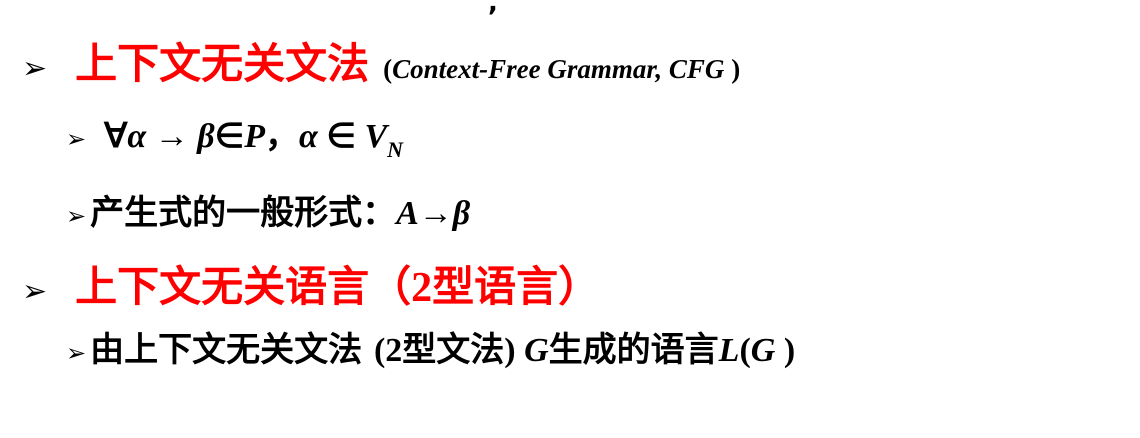 The width and height of the screenshot is (1140, 438). I want to click on cfl-definition-text: 由上下文无关文法 (2型文法) G生成的语言L(G ), so click(443, 350).